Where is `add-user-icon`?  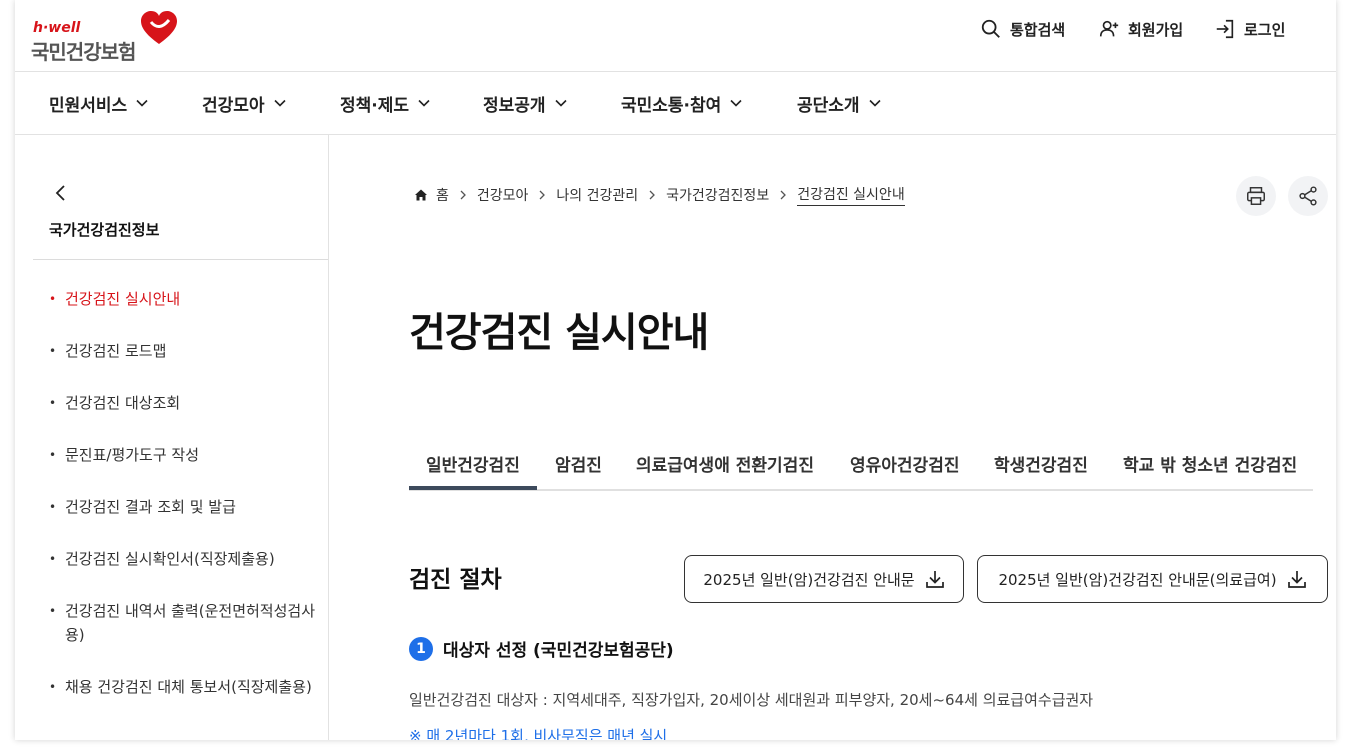
add-user-icon is located at coordinates (1109, 28).